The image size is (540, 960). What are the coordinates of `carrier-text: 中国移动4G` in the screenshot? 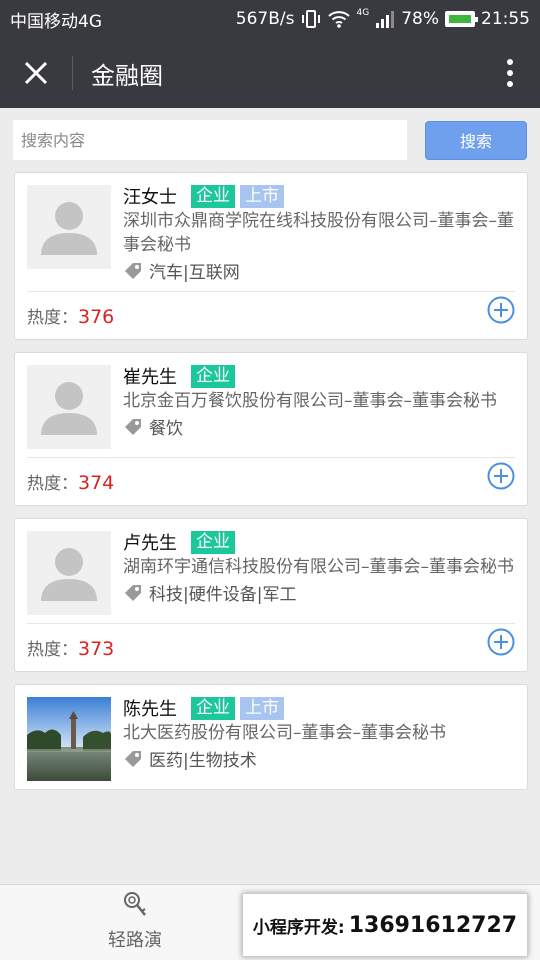 It's located at (56, 21).